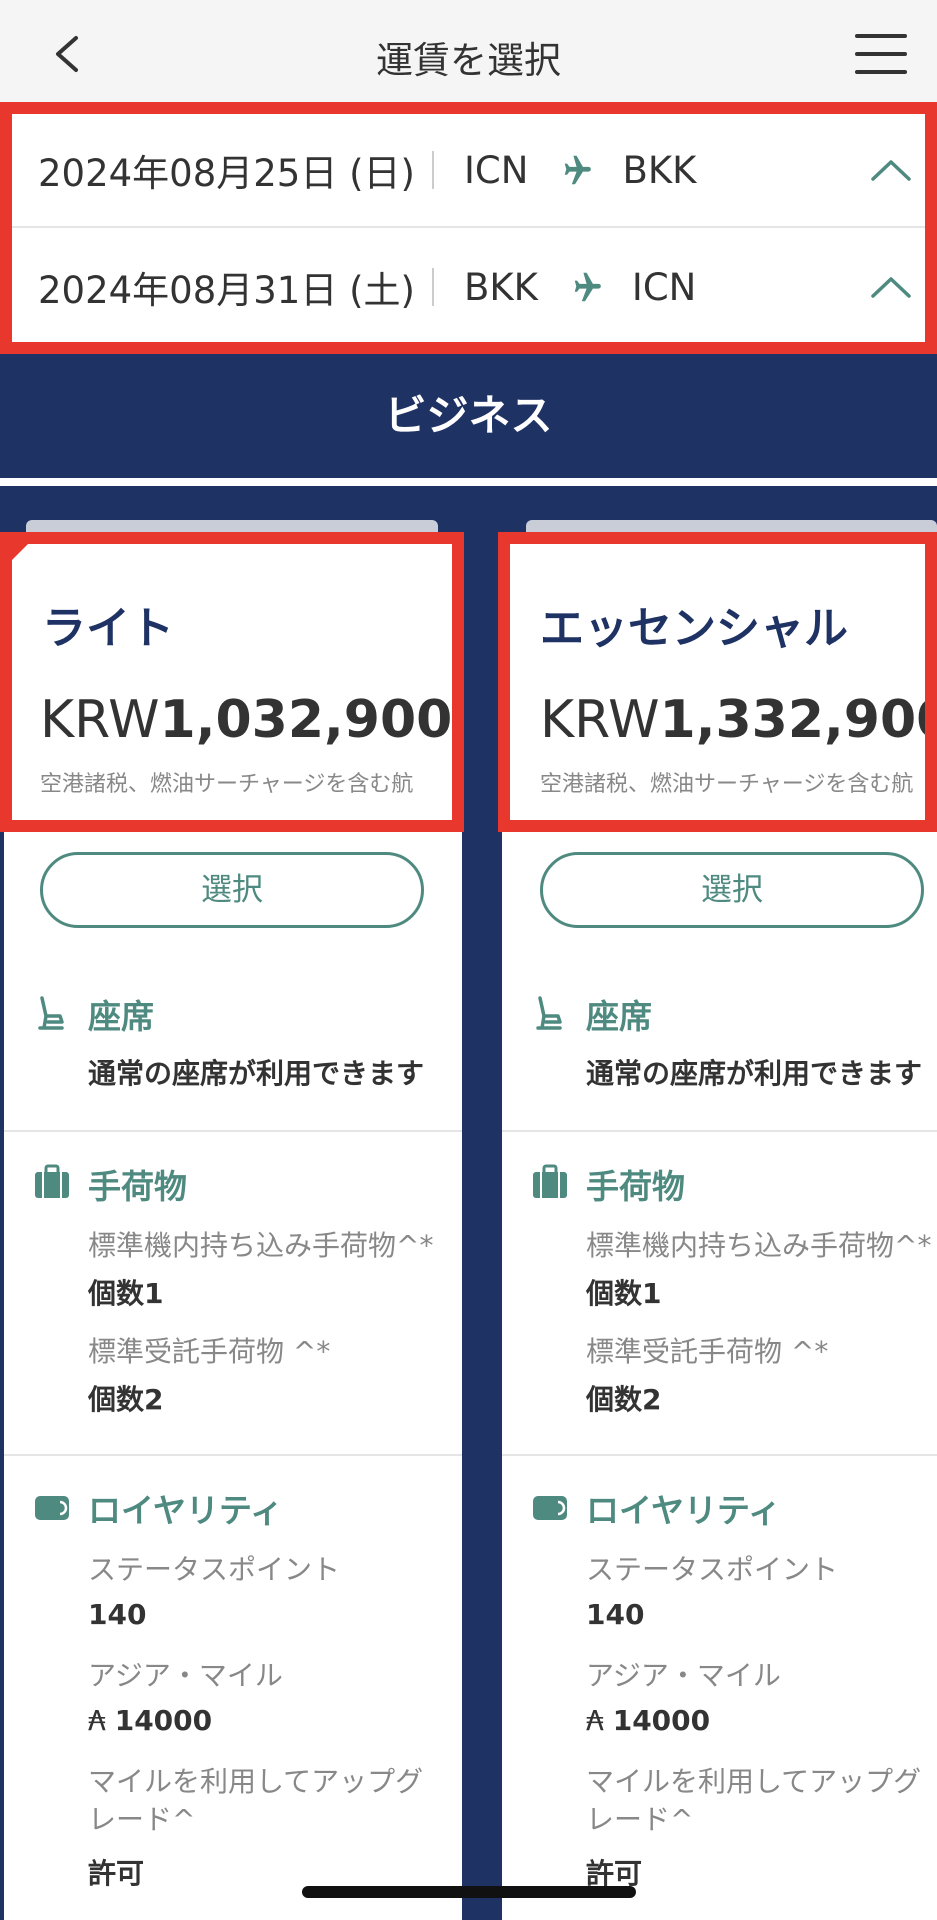 The image size is (937, 1920). I want to click on flight-route: BKK ICN, so click(580, 287).